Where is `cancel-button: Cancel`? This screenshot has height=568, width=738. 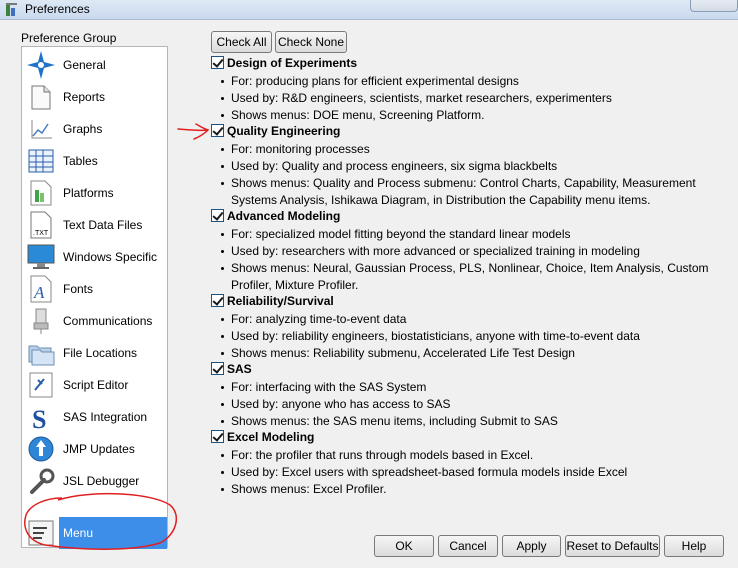
cancel-button: Cancel is located at coordinates (468, 546).